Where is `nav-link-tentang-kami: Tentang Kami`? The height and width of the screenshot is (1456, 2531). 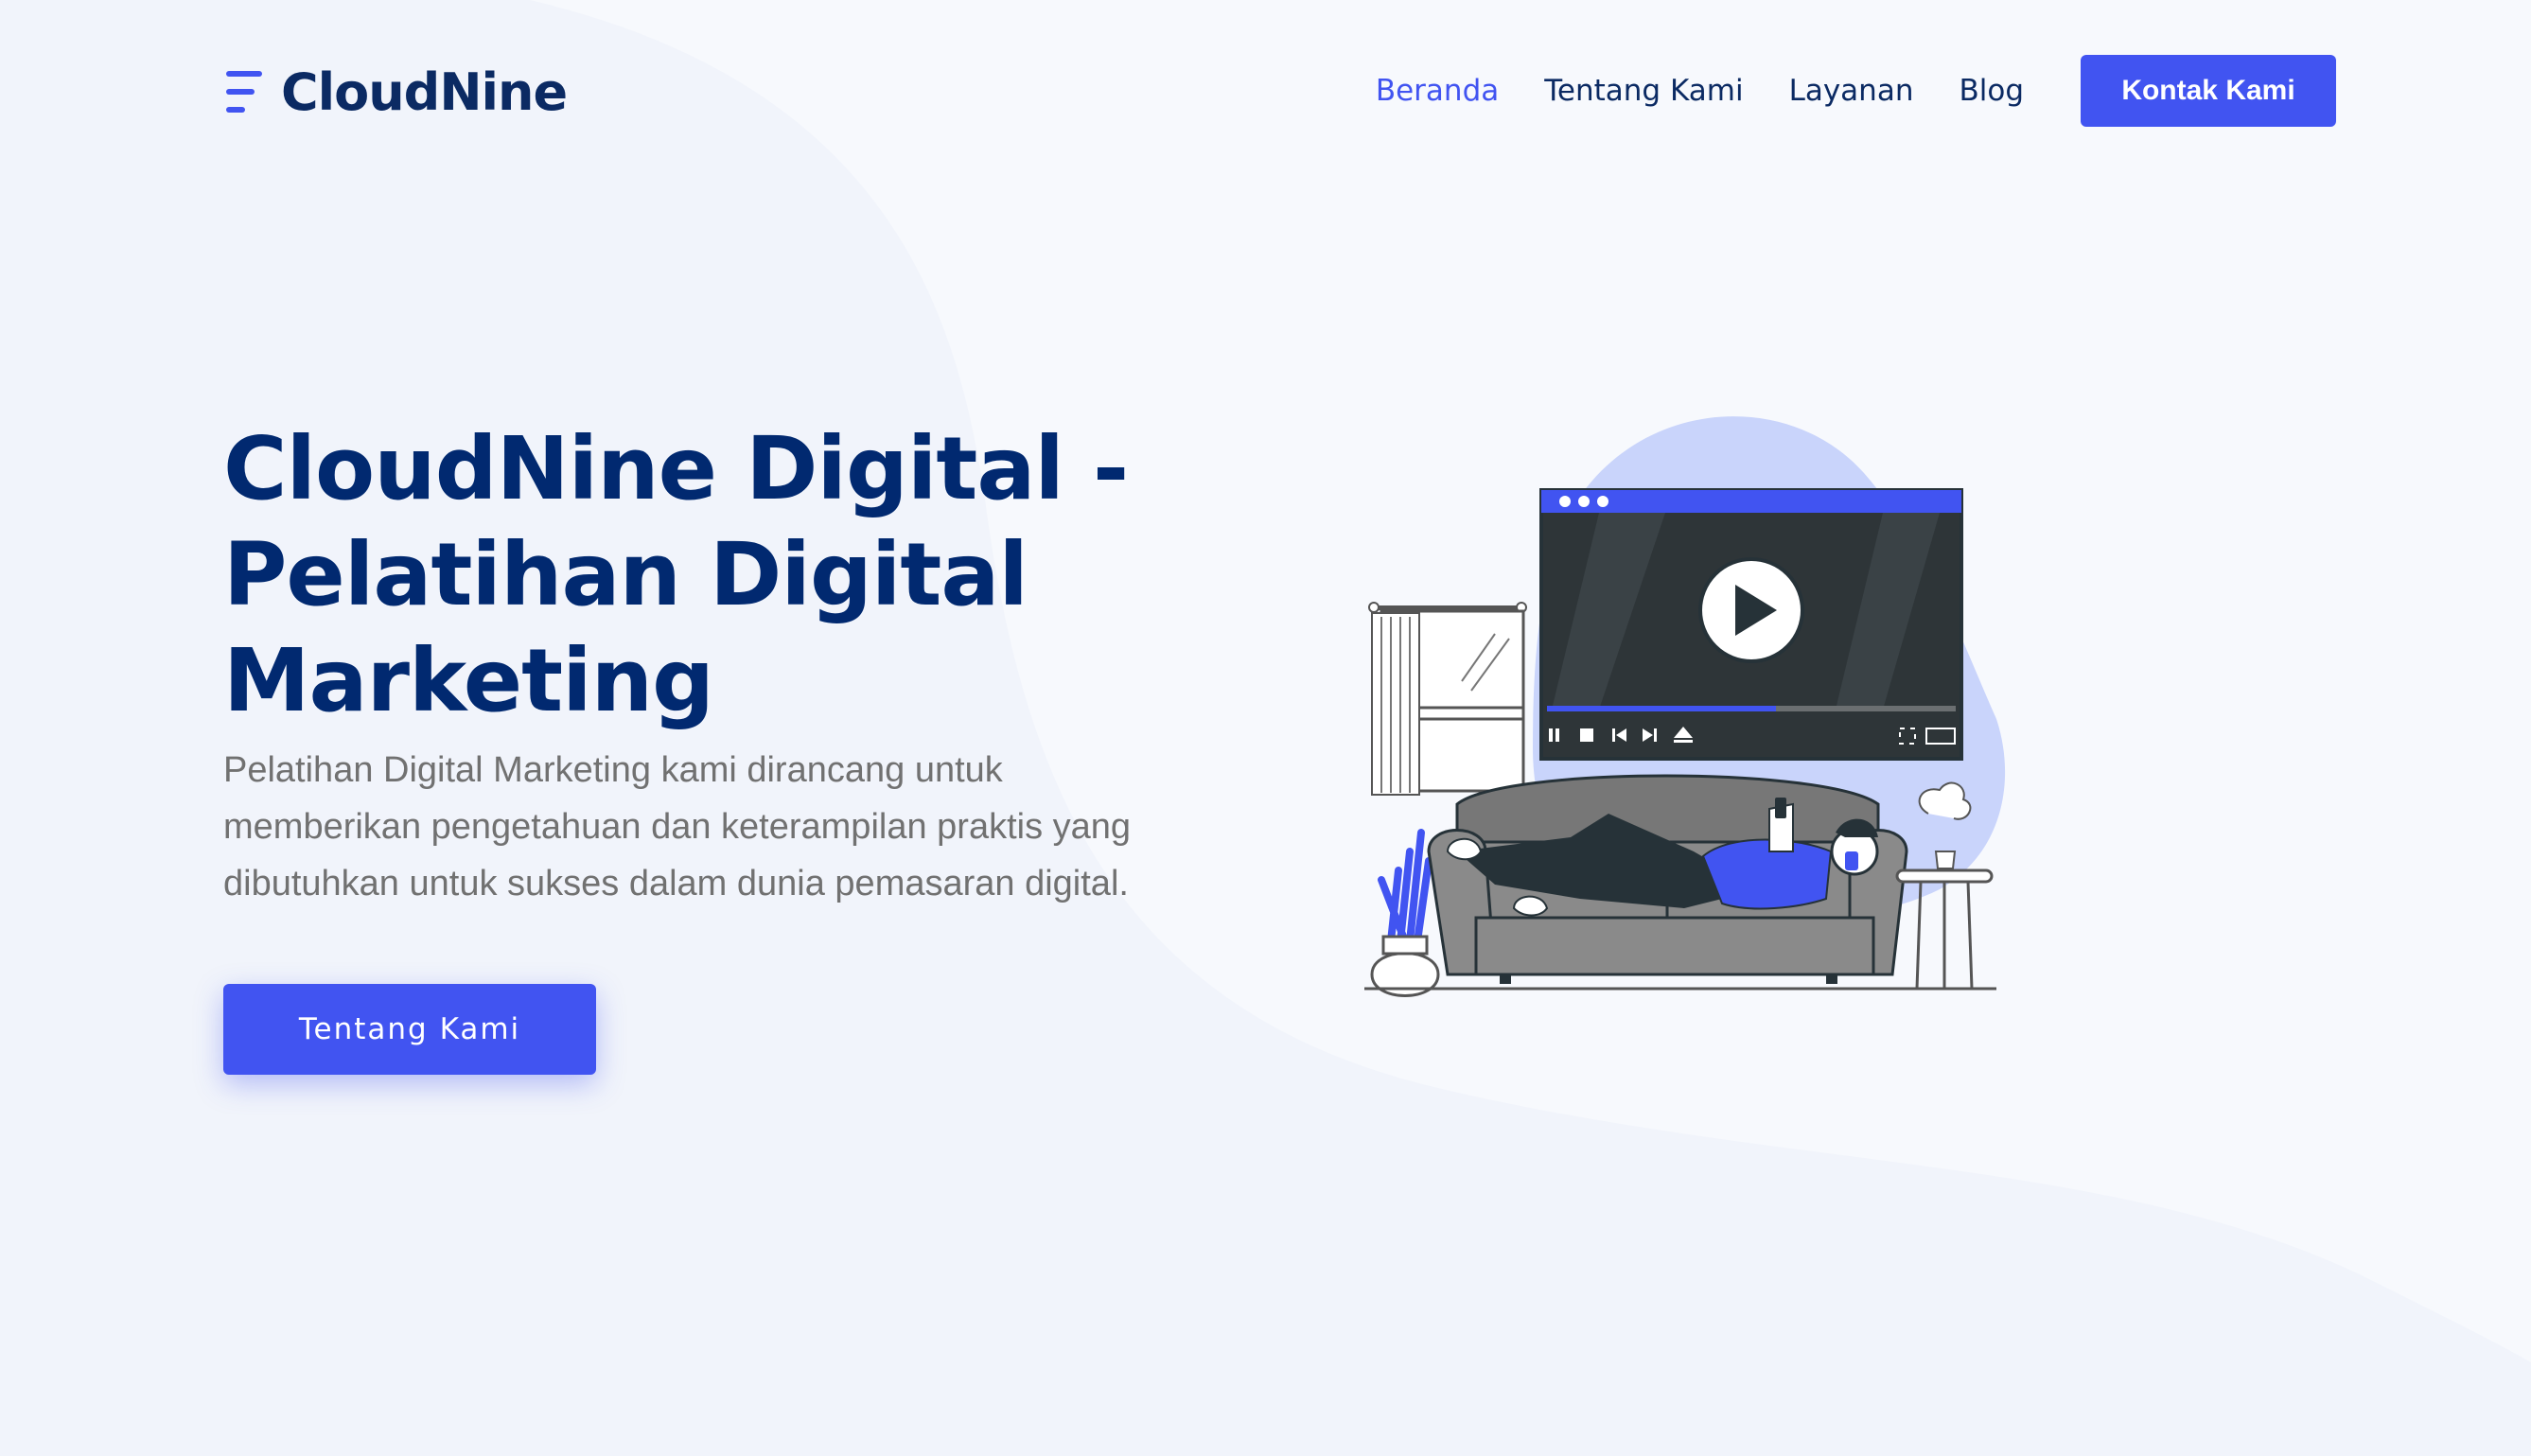
nav-link-tentang-kami: Tentang Kami is located at coordinates (1643, 91).